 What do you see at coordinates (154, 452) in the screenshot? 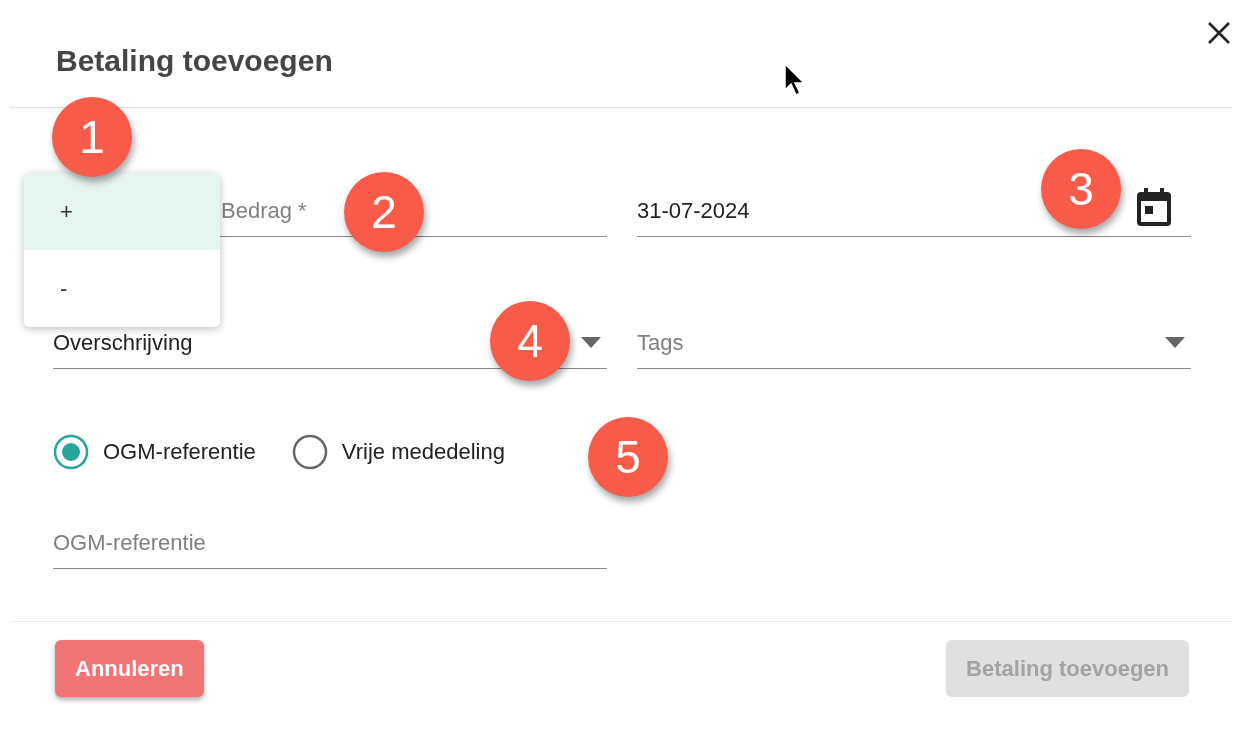
I see `radio-option: OGM-referentie` at bounding box center [154, 452].